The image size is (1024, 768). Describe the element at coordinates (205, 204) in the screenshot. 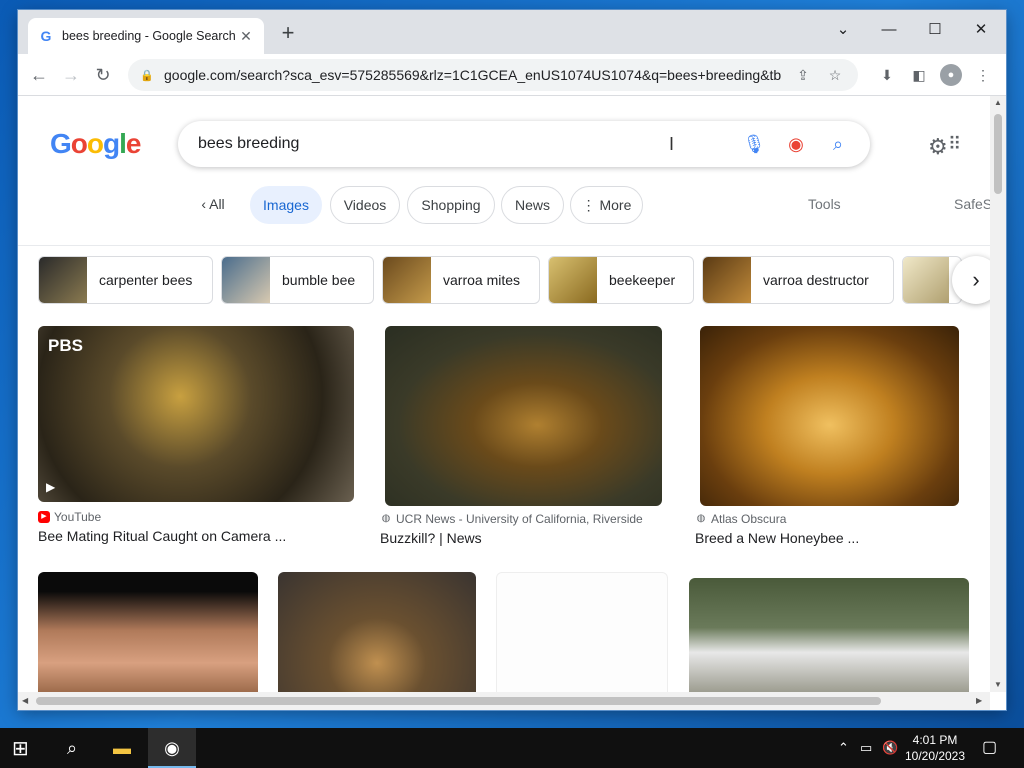

I see `chevron-left-icon: ‹` at that location.